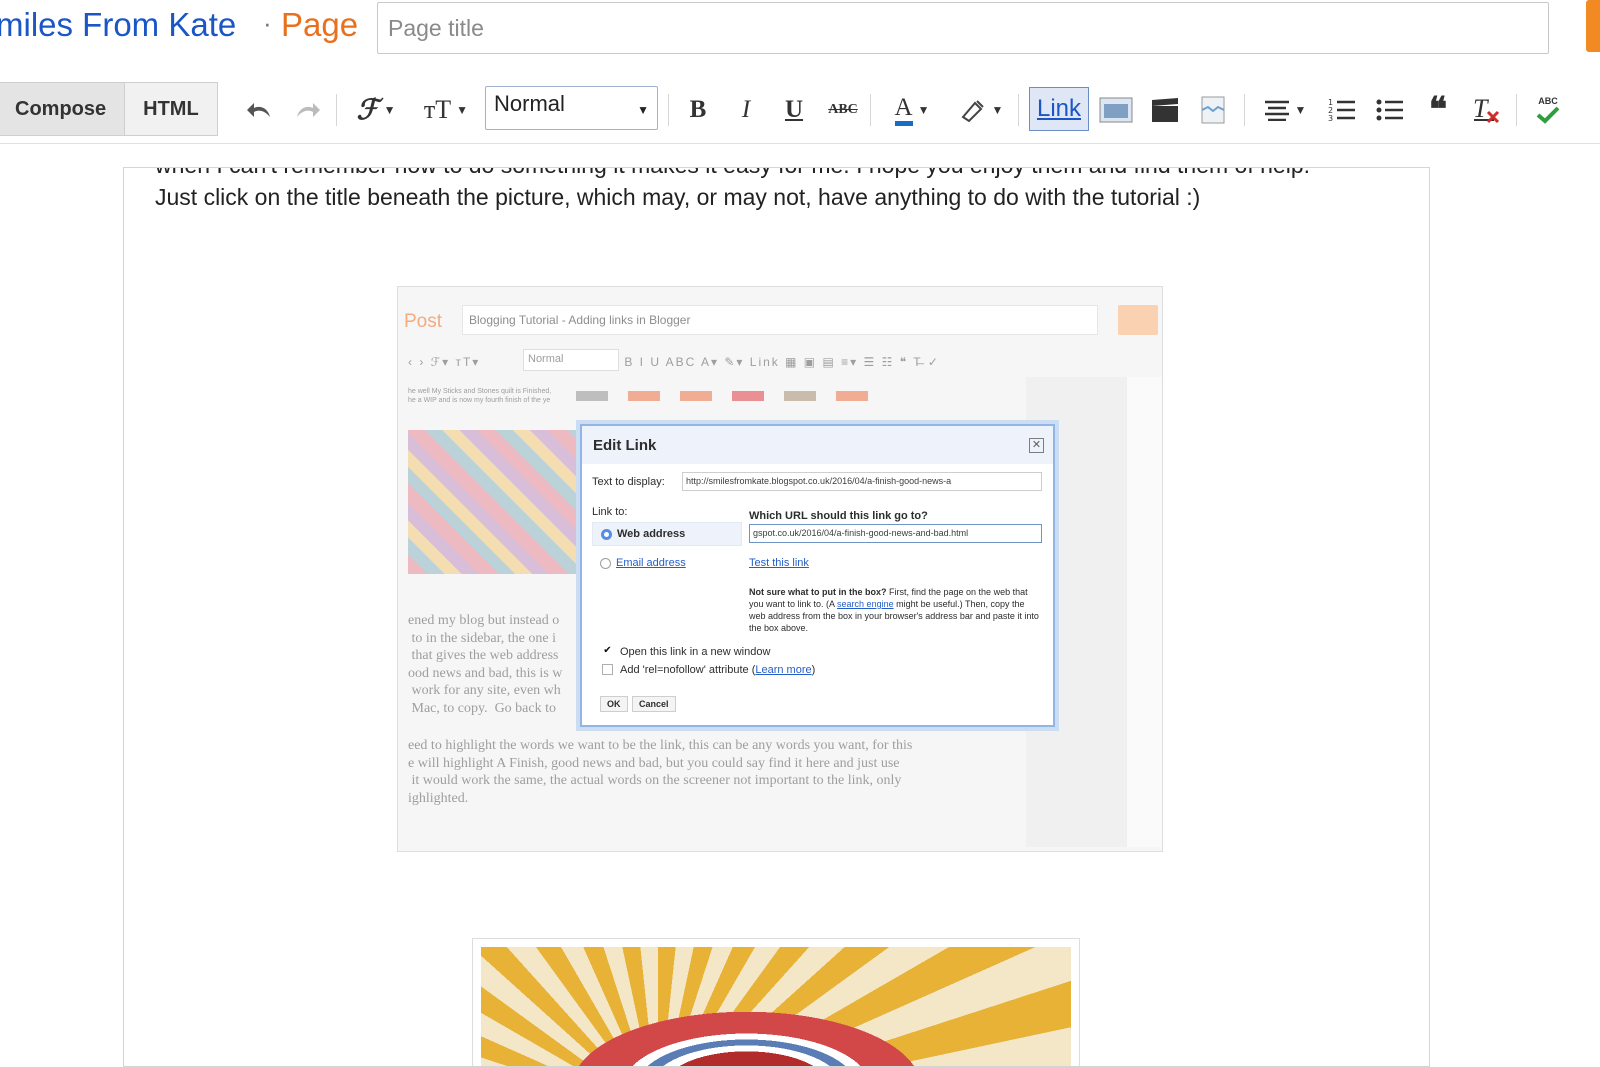  What do you see at coordinates (607, 650) in the screenshot?
I see `checkmark-icon: ✔` at bounding box center [607, 650].